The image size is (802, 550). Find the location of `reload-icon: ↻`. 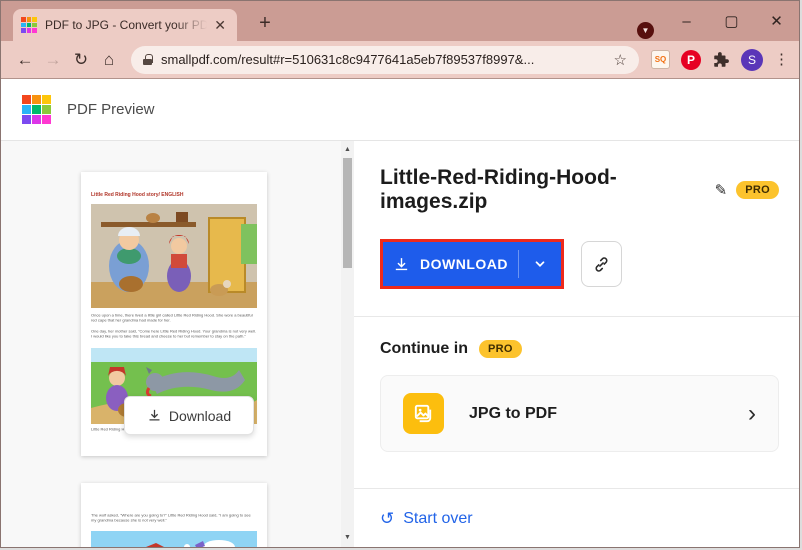

reload-icon: ↻ is located at coordinates (81, 60).